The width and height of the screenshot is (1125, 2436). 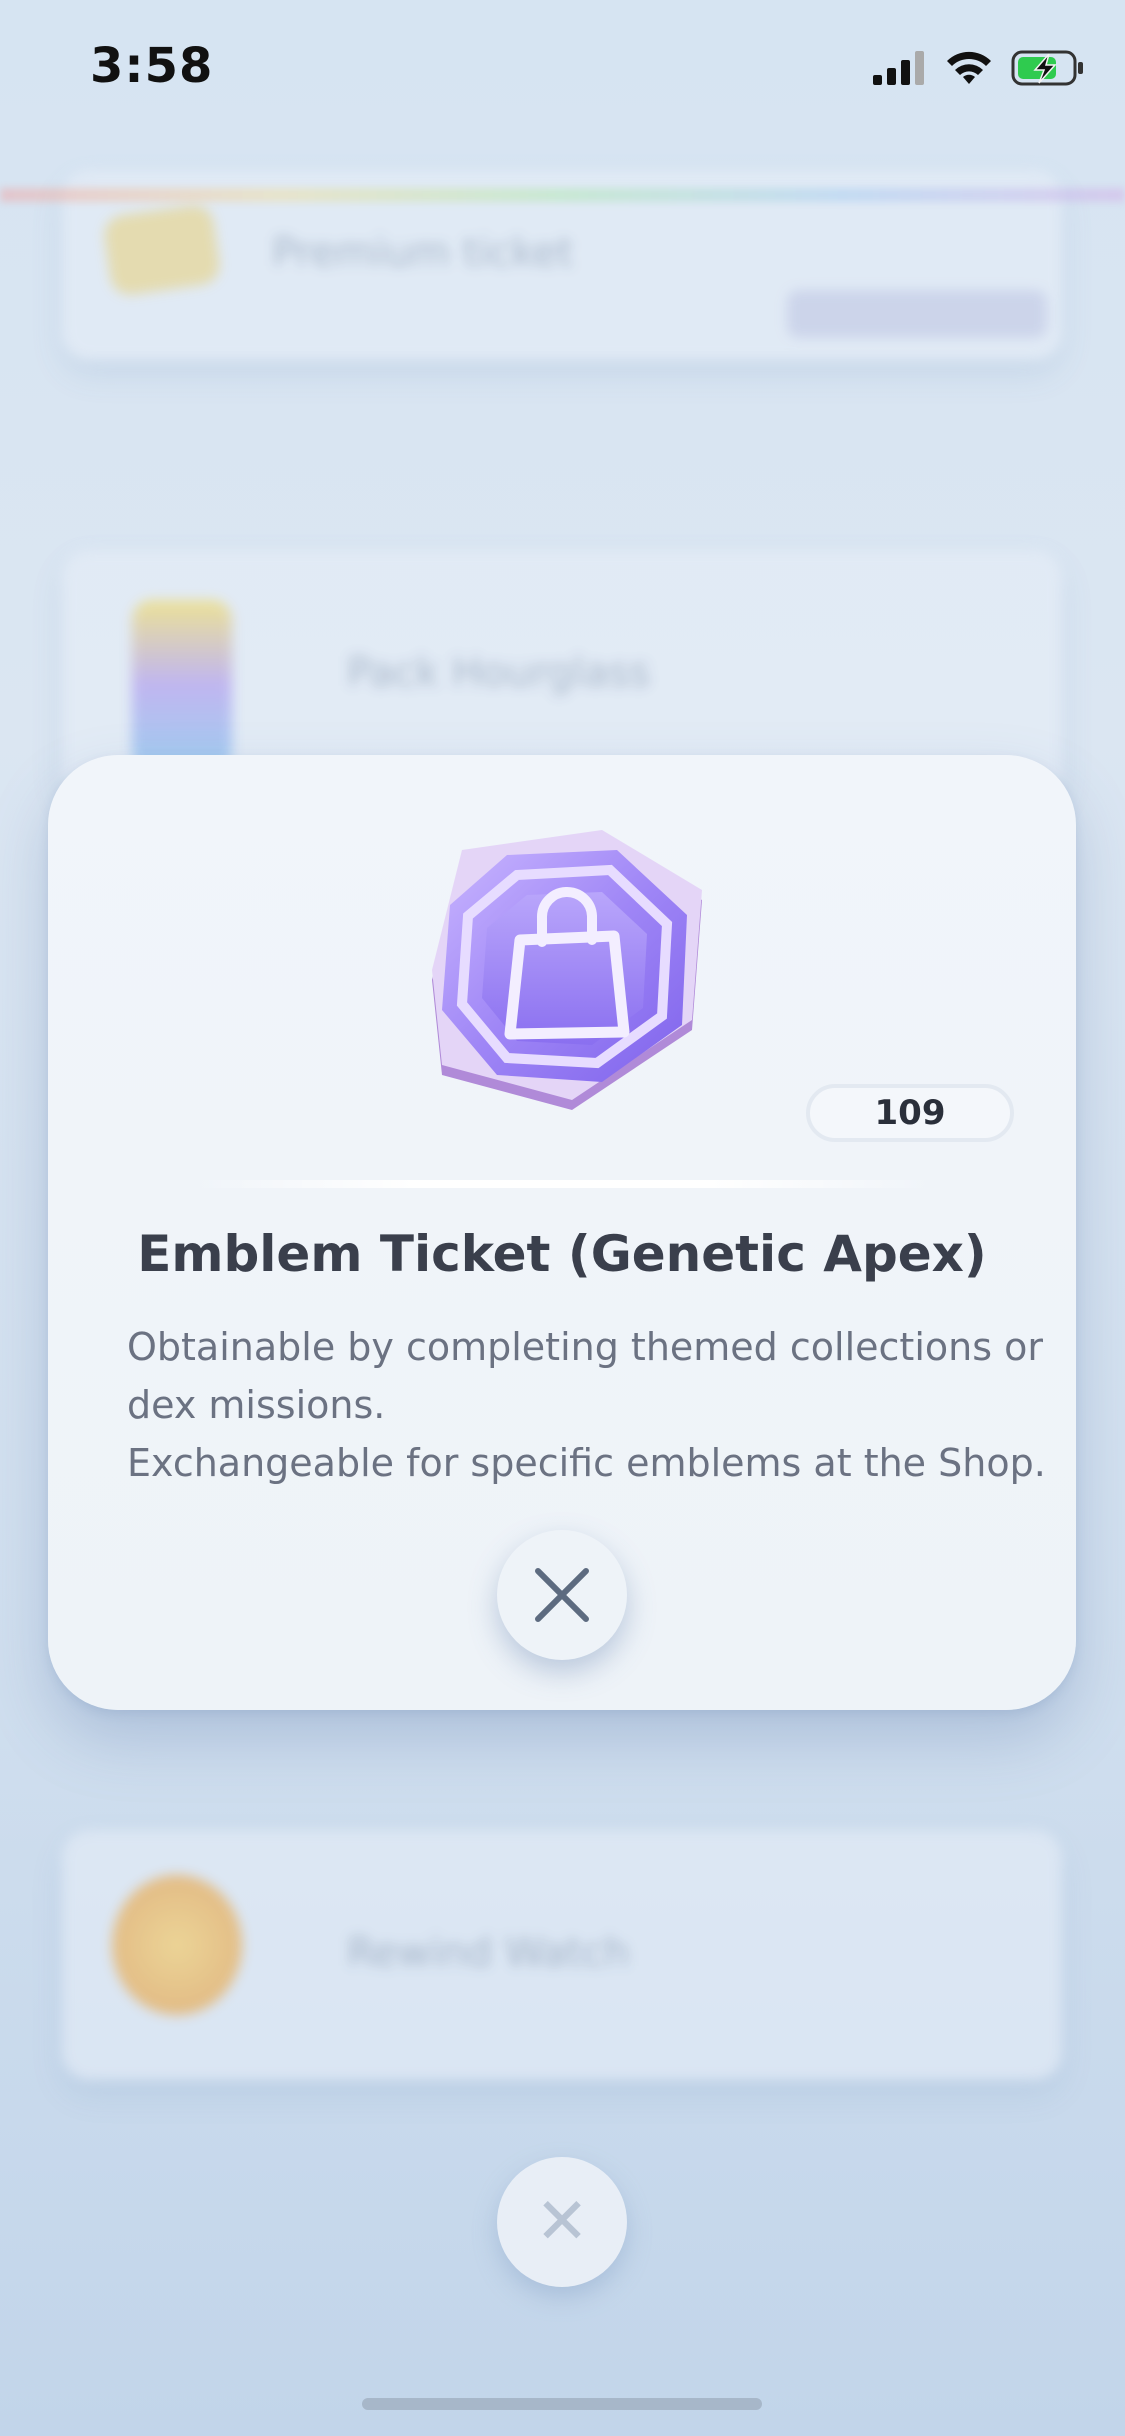 I want to click on status-time: 3:58, so click(x=152, y=66).